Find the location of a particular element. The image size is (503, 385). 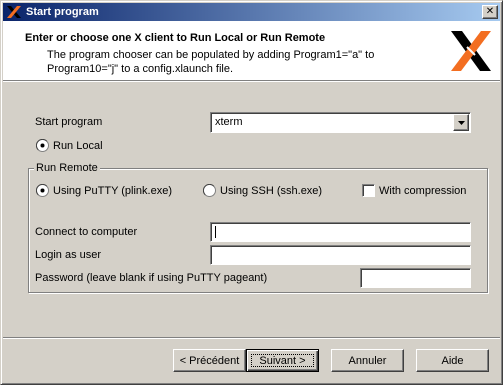

title-bar: Start program ✕ is located at coordinates (251, 12).